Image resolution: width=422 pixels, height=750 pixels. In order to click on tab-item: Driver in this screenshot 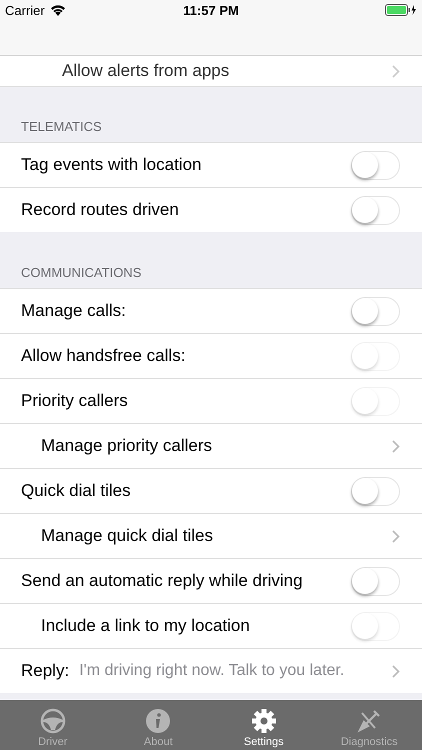, I will do `click(53, 725)`.